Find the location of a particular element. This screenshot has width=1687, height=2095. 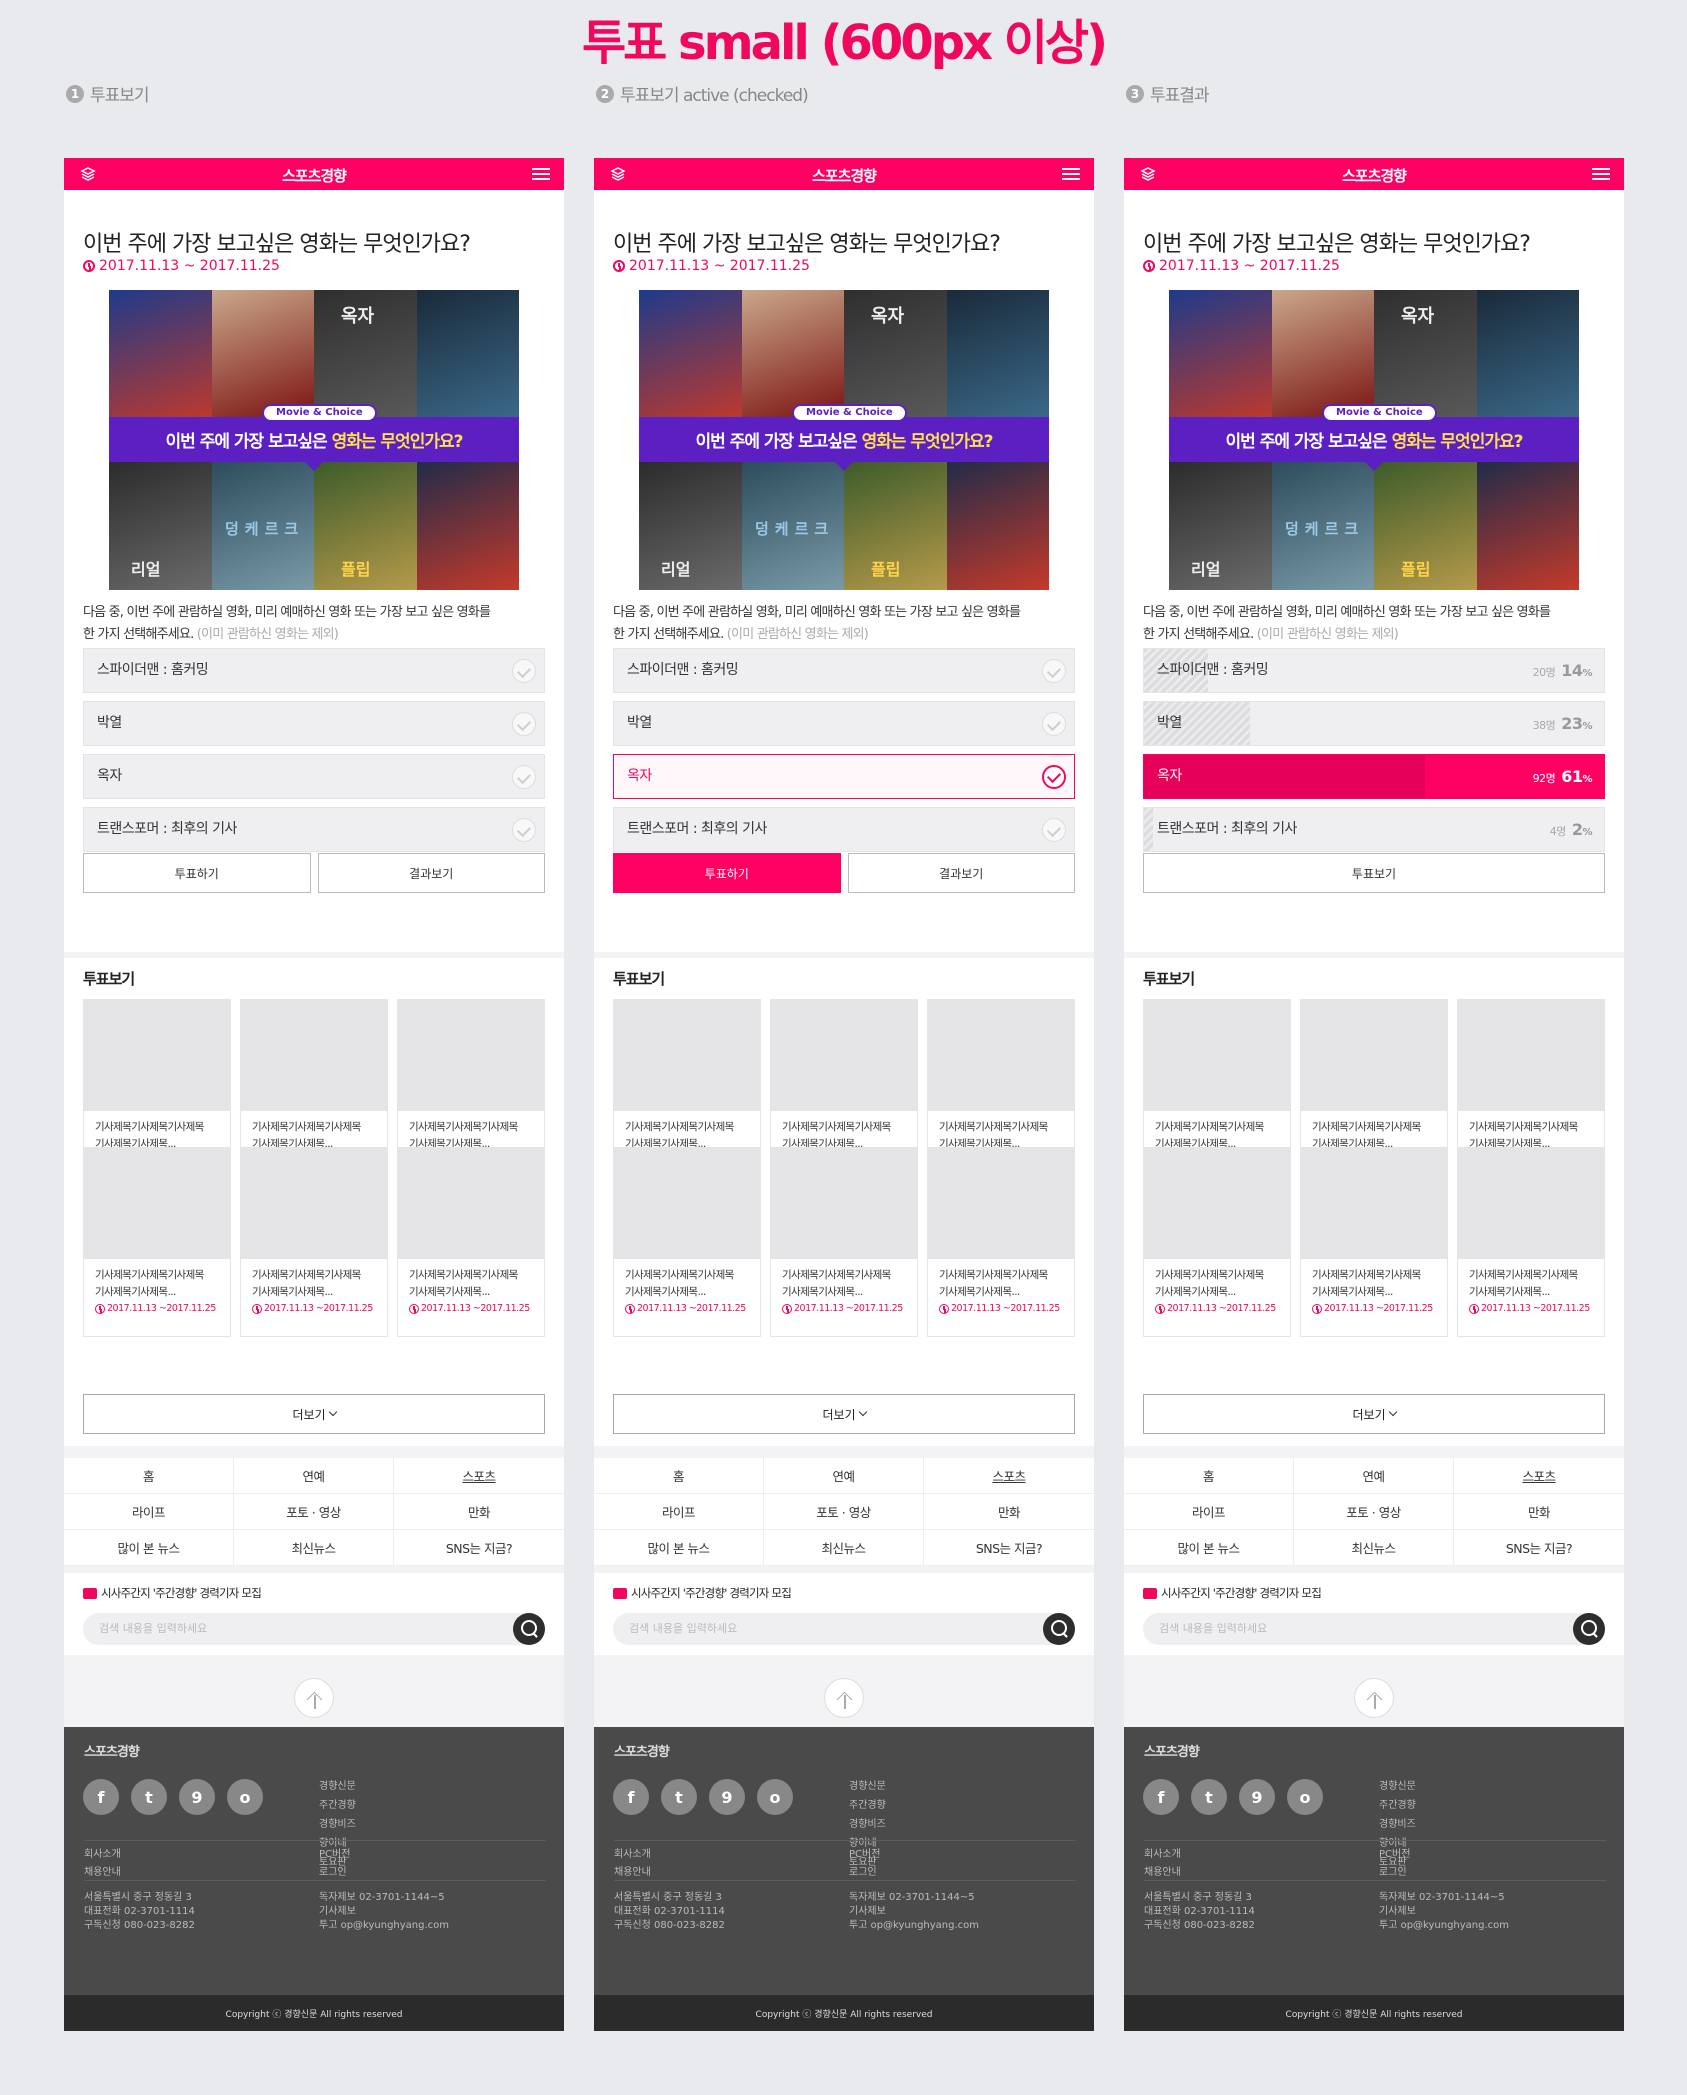

vote-option: 옥자 92명 61% is located at coordinates (1374, 776).